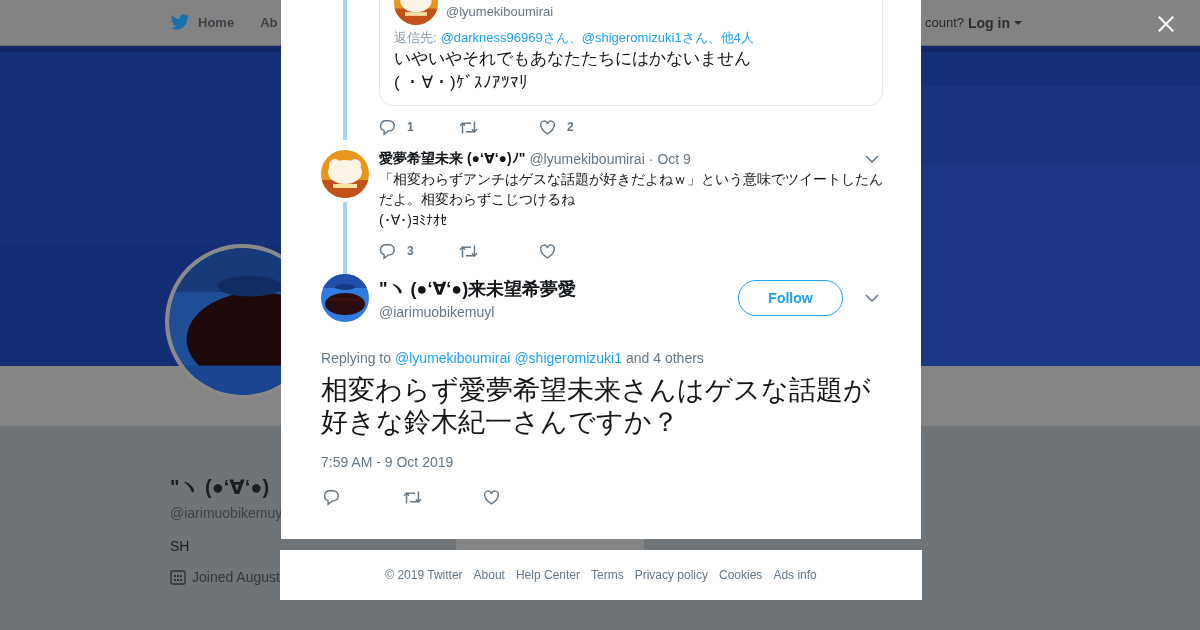 The height and width of the screenshot is (630, 1200). Describe the element at coordinates (500, 11) in the screenshot. I see `user-handle: @lyumekiboumirai` at that location.